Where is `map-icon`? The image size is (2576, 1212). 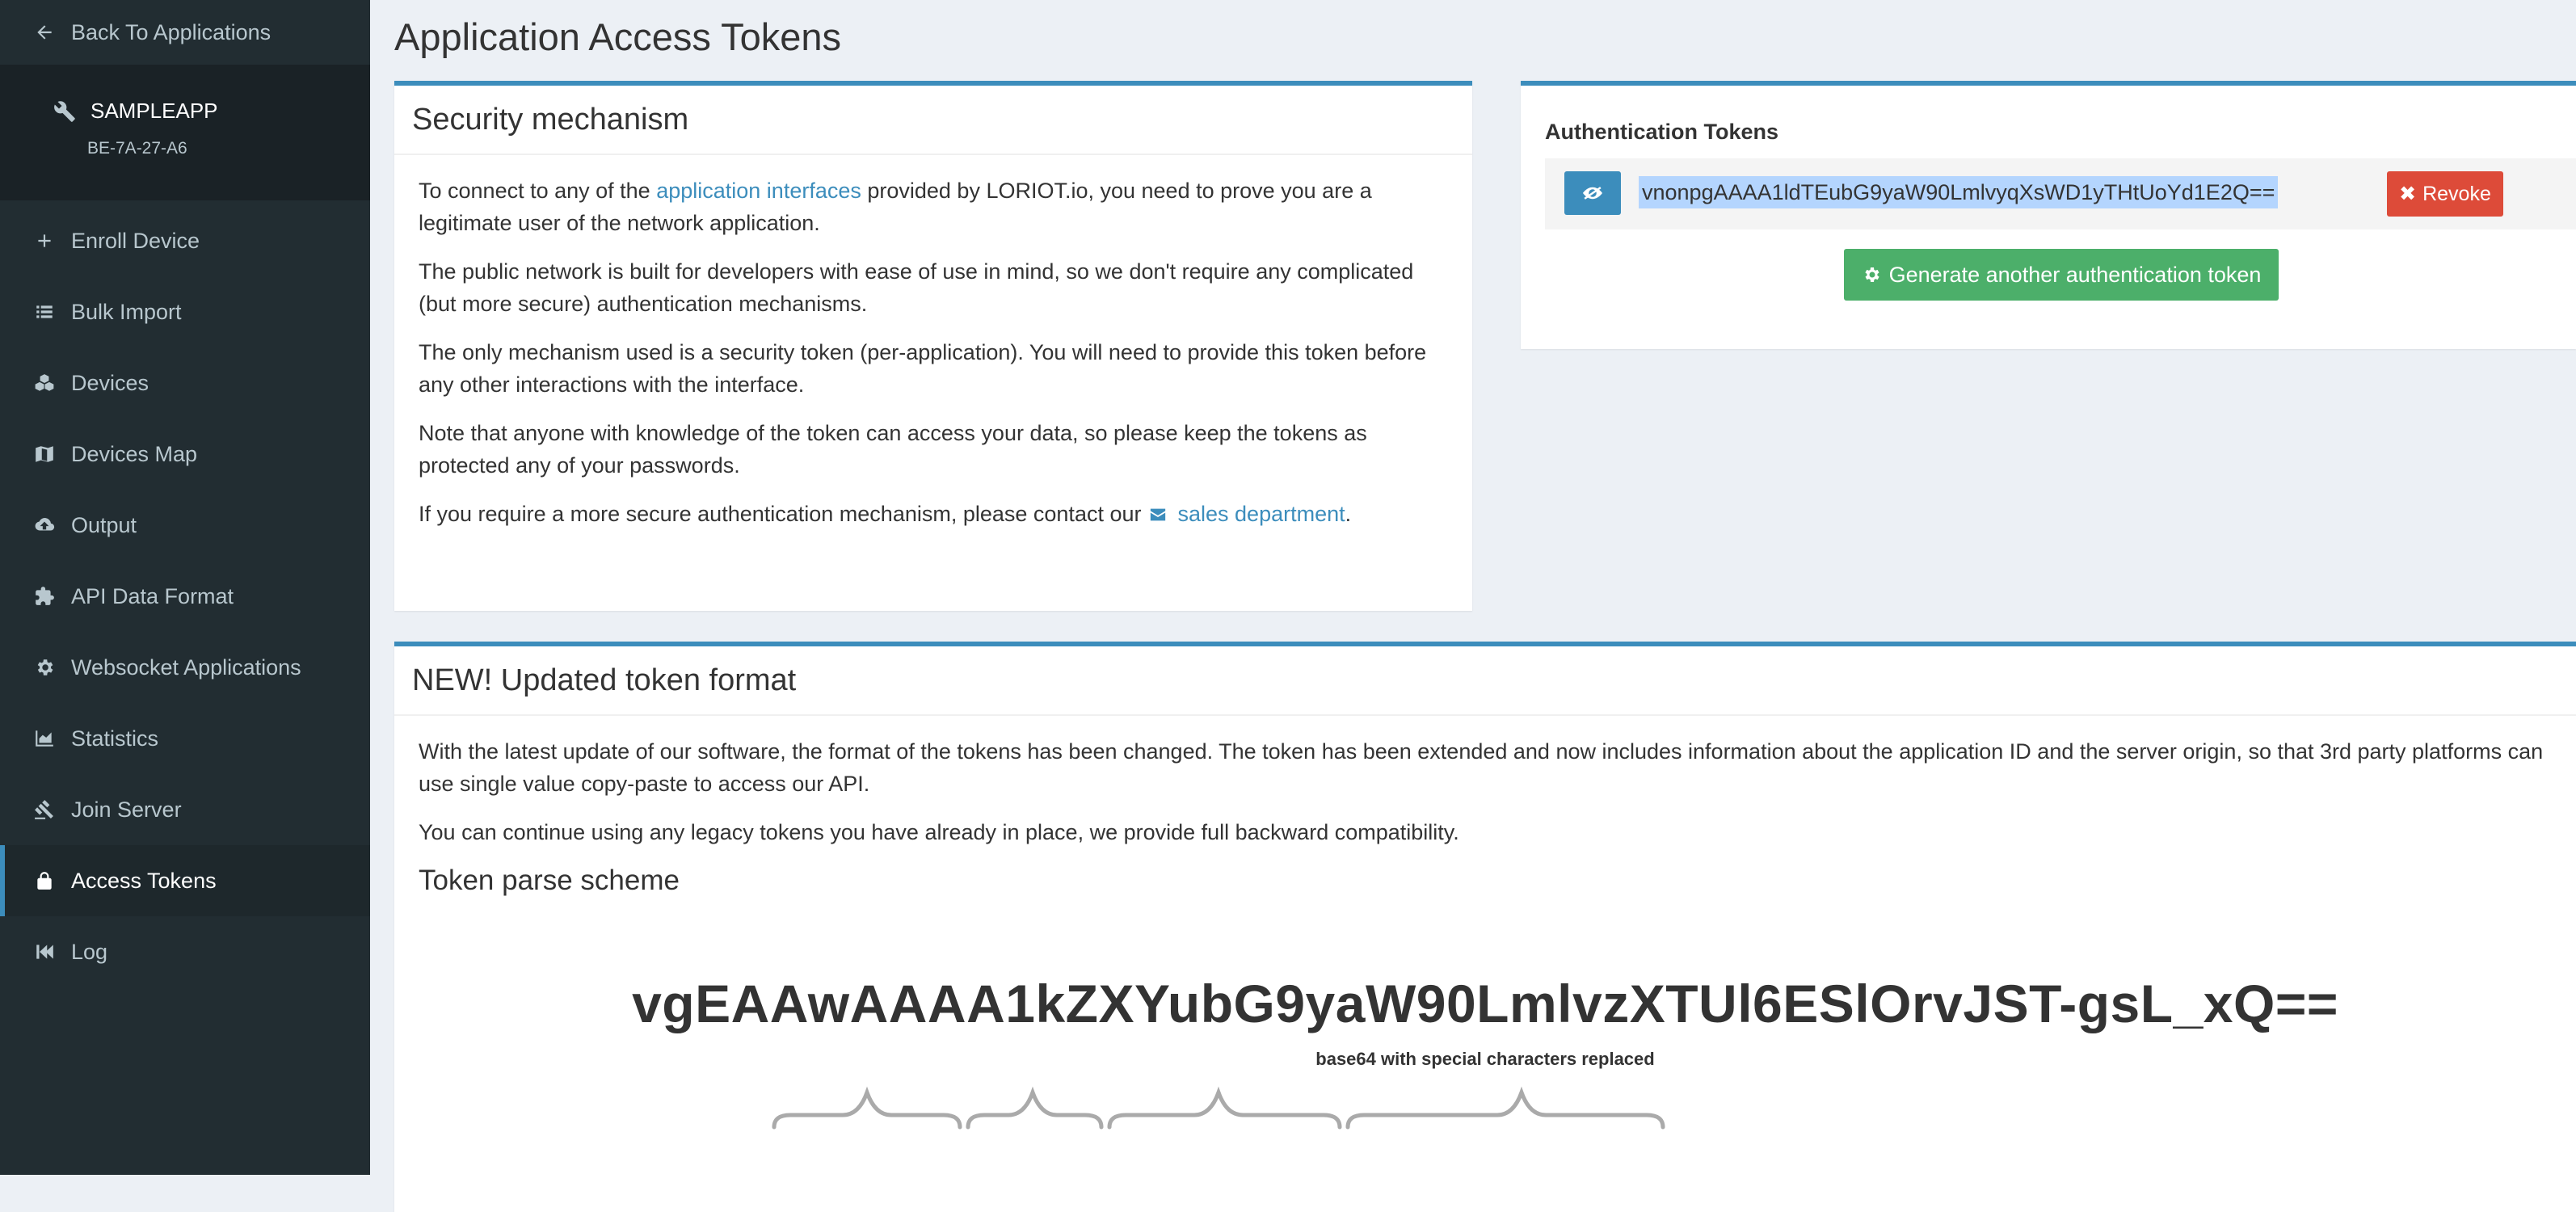 map-icon is located at coordinates (44, 454).